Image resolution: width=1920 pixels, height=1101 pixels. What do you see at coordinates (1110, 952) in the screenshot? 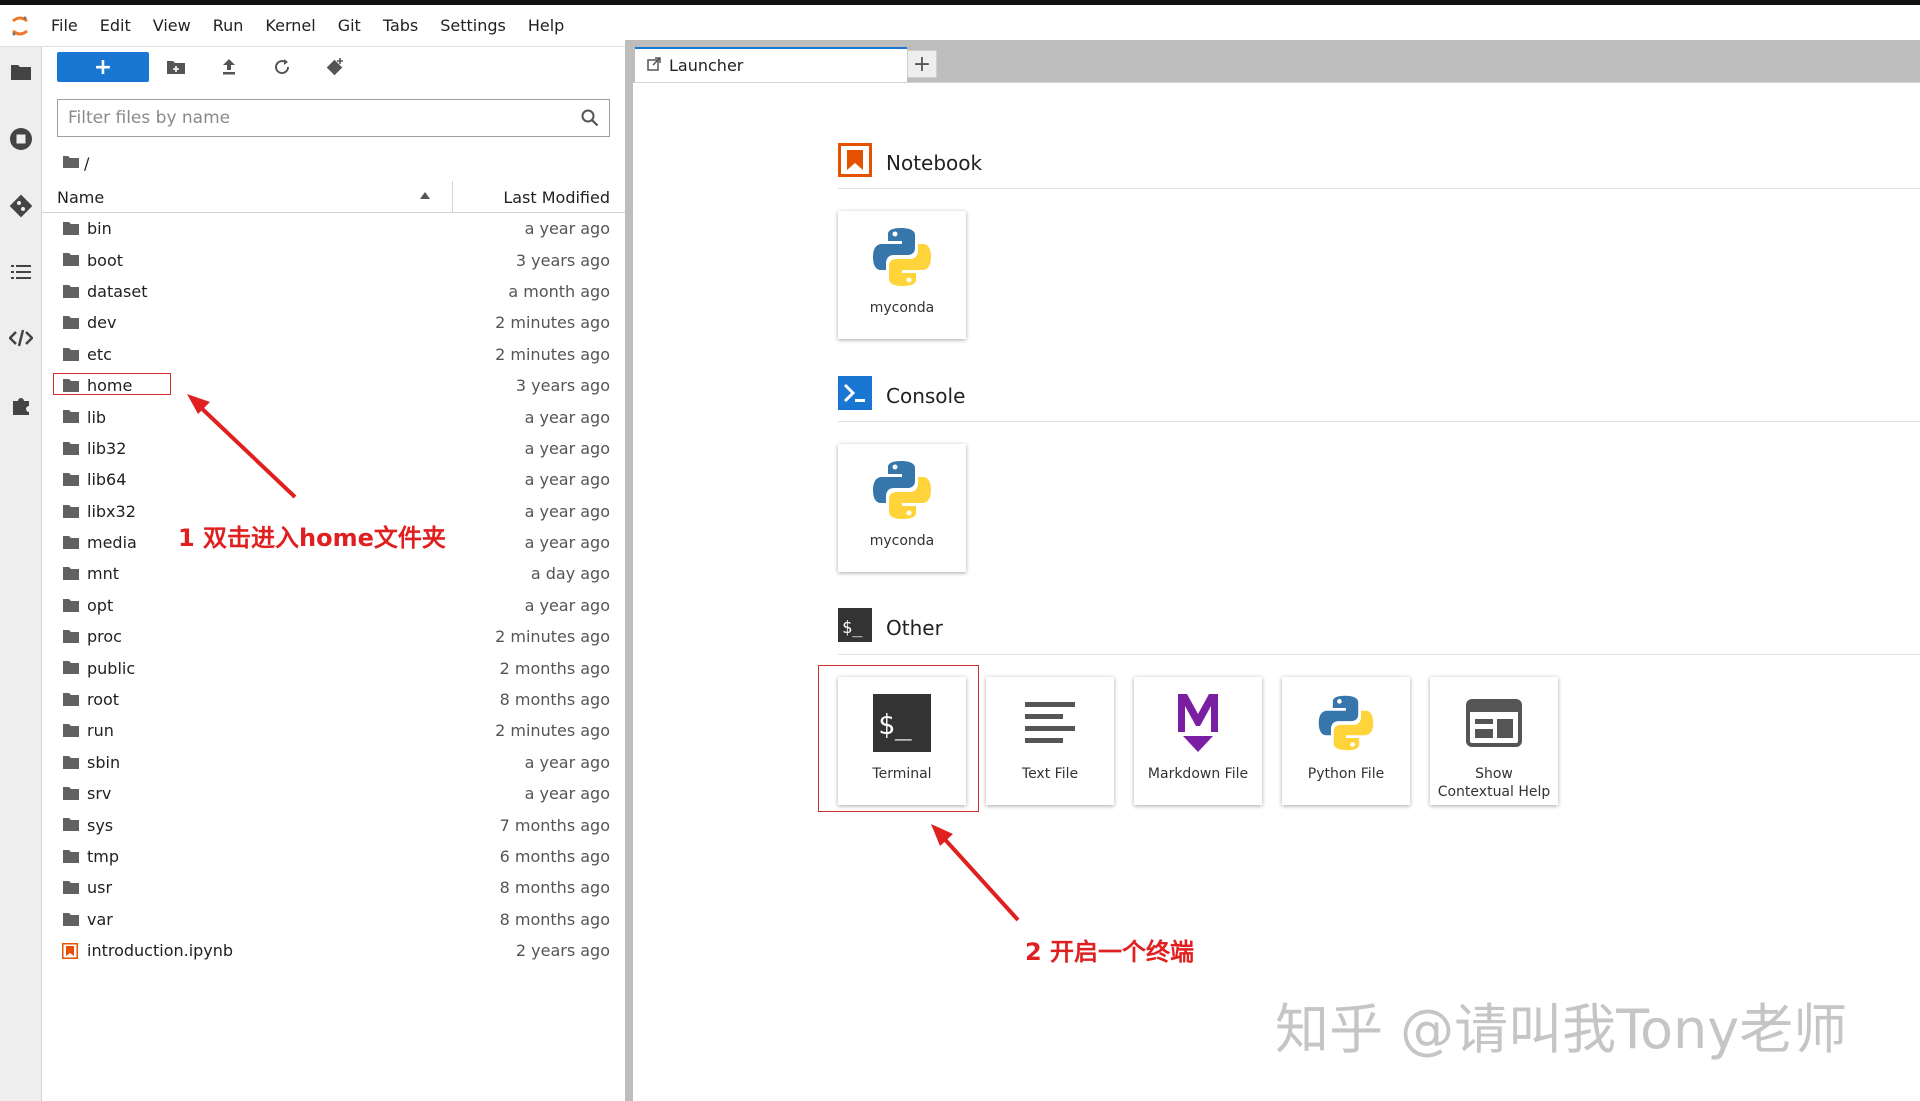
I see `annotation-step2: 2 开启一个终端` at bounding box center [1110, 952].